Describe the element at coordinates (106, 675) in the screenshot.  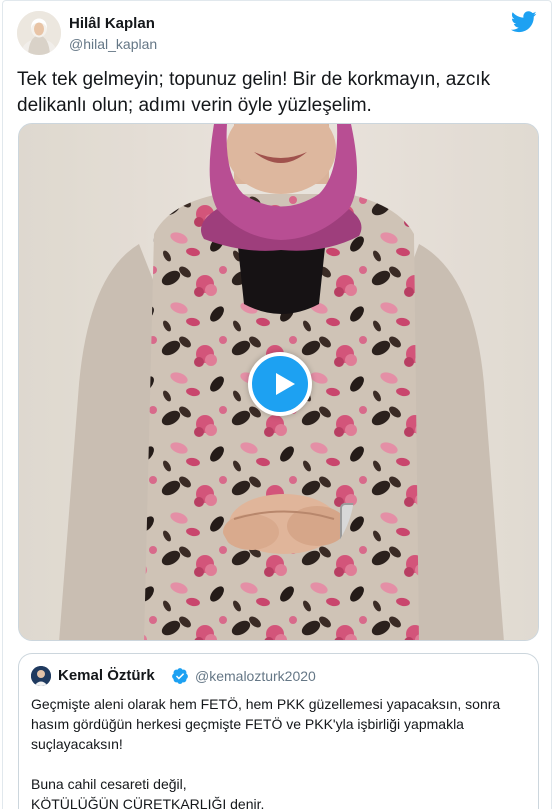
I see `quoted-author-name: Kemal Öztürk` at that location.